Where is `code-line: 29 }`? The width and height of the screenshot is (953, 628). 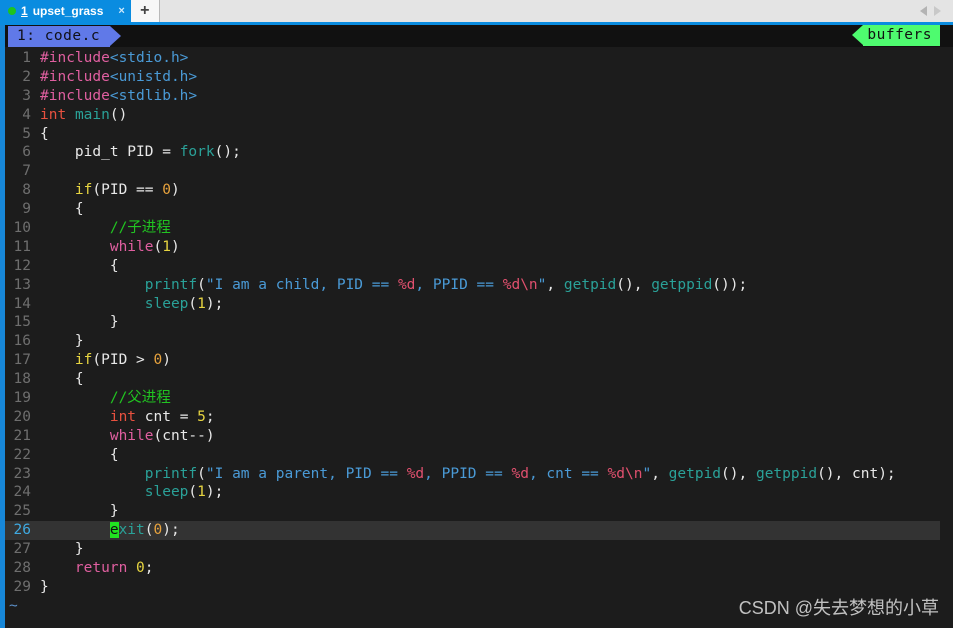
code-line: 29 } is located at coordinates (476, 587).